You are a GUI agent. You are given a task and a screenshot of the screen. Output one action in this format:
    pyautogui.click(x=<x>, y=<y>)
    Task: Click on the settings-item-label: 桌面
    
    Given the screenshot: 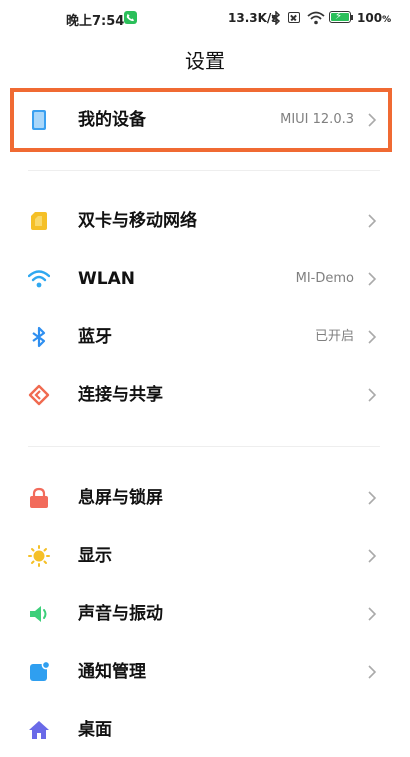 What is the action you would take?
    pyautogui.click(x=95, y=730)
    